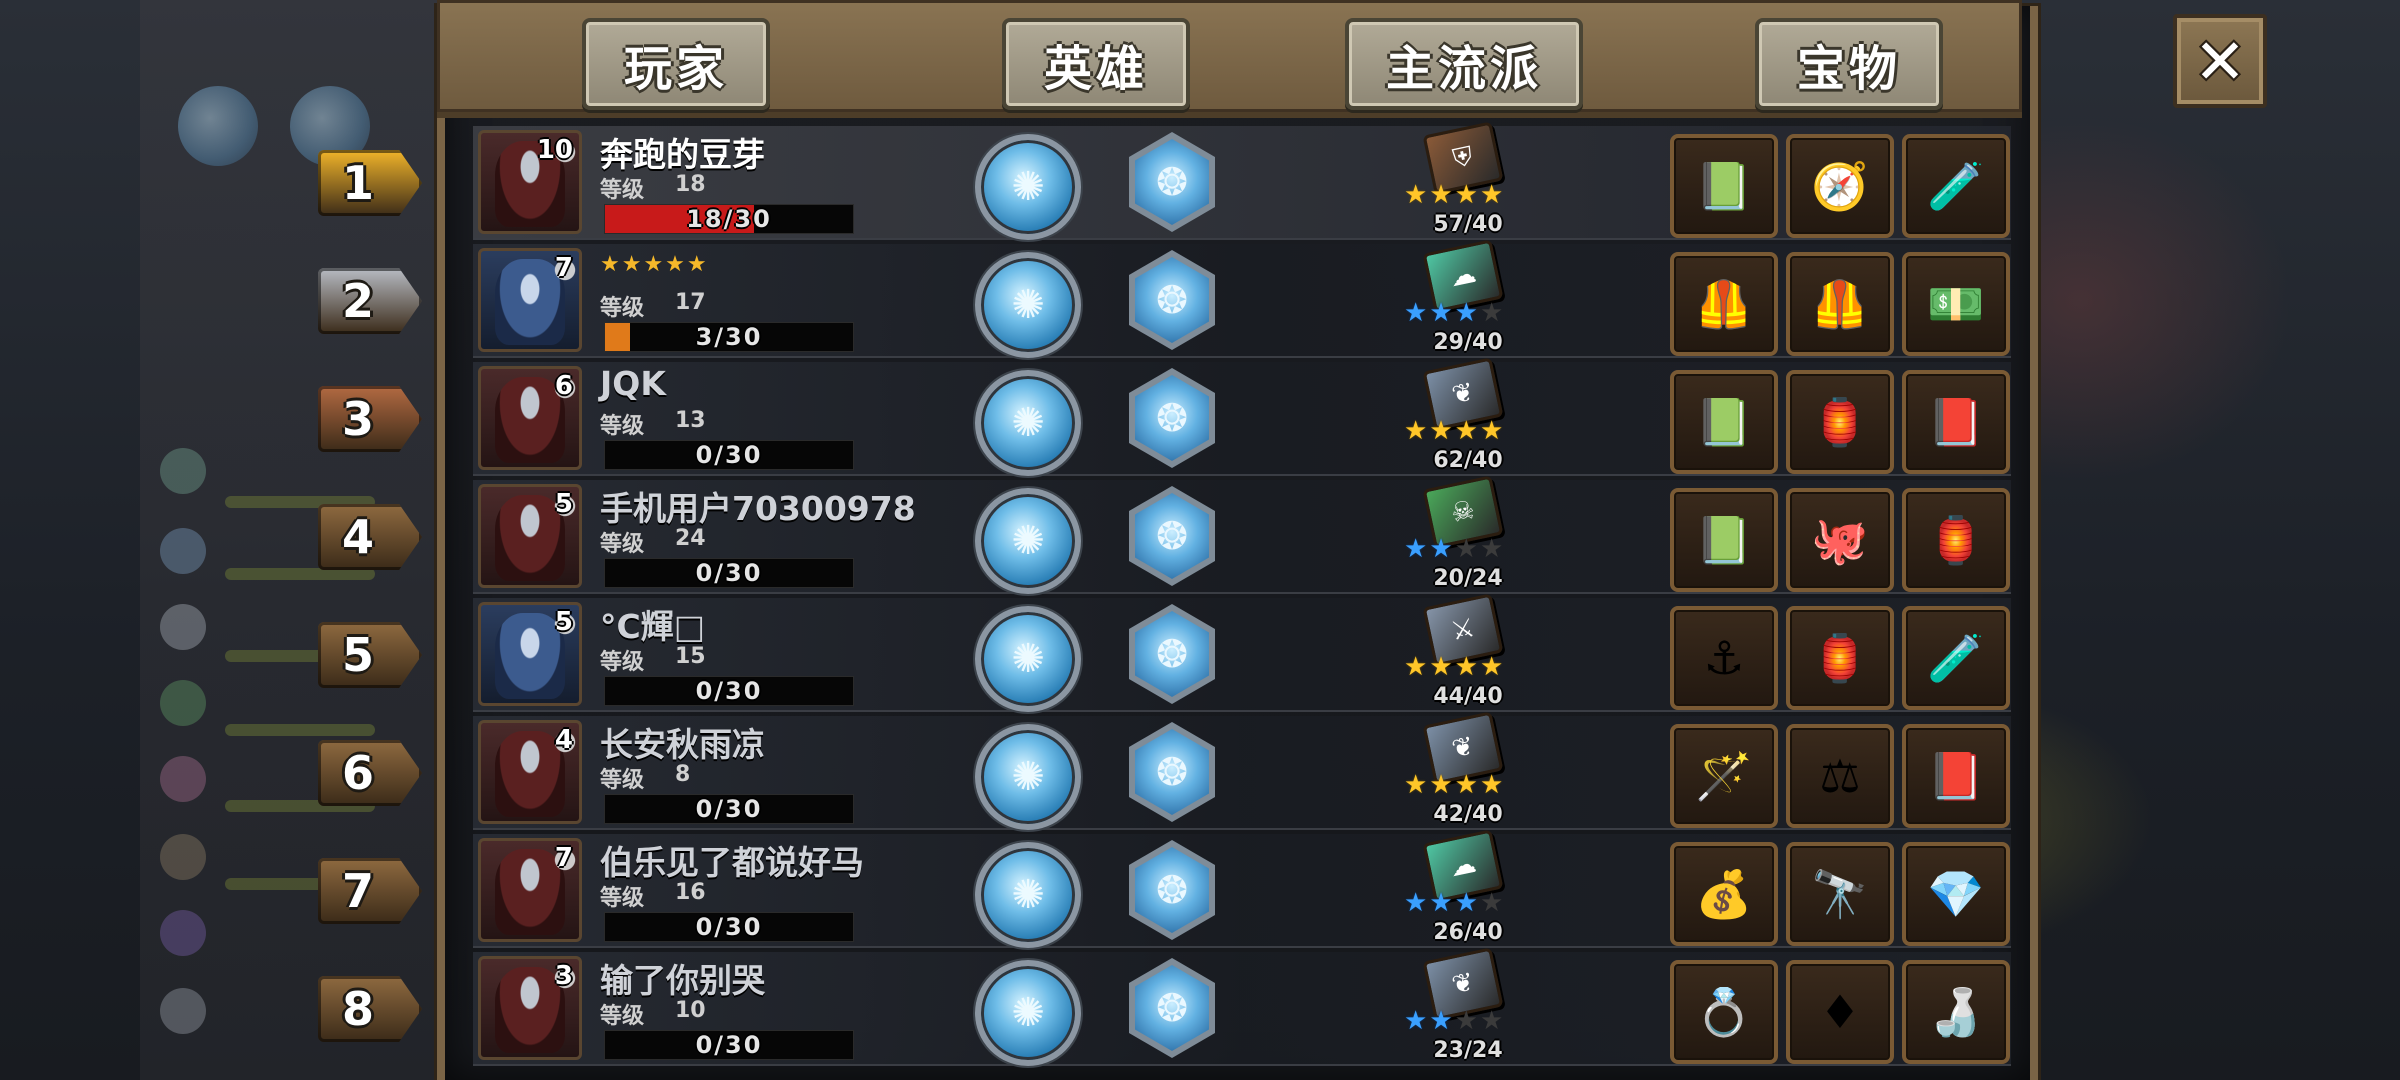  Describe the element at coordinates (557, 388) in the screenshot. I see `avatar-level-badge: 6` at that location.